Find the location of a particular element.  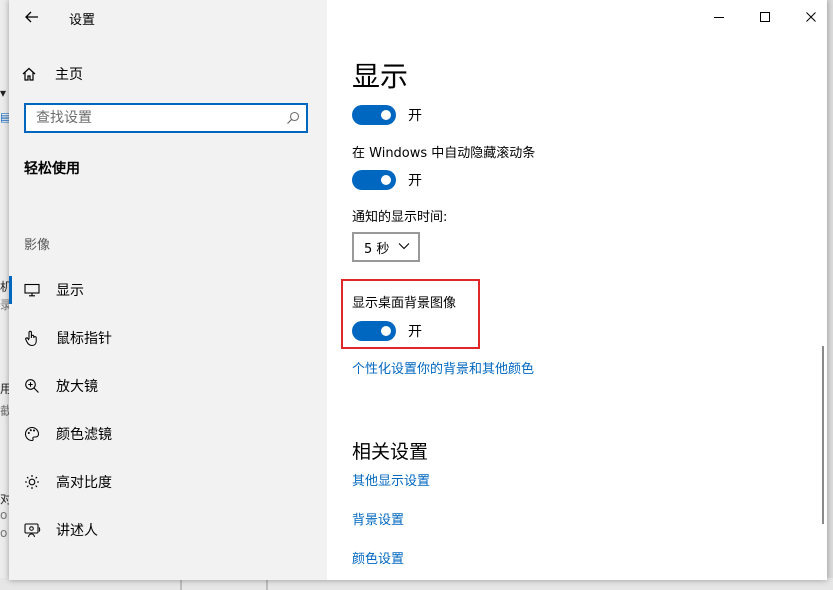

sidebar-item-mouse-pointer: 鼠标指针 is located at coordinates (166, 338).